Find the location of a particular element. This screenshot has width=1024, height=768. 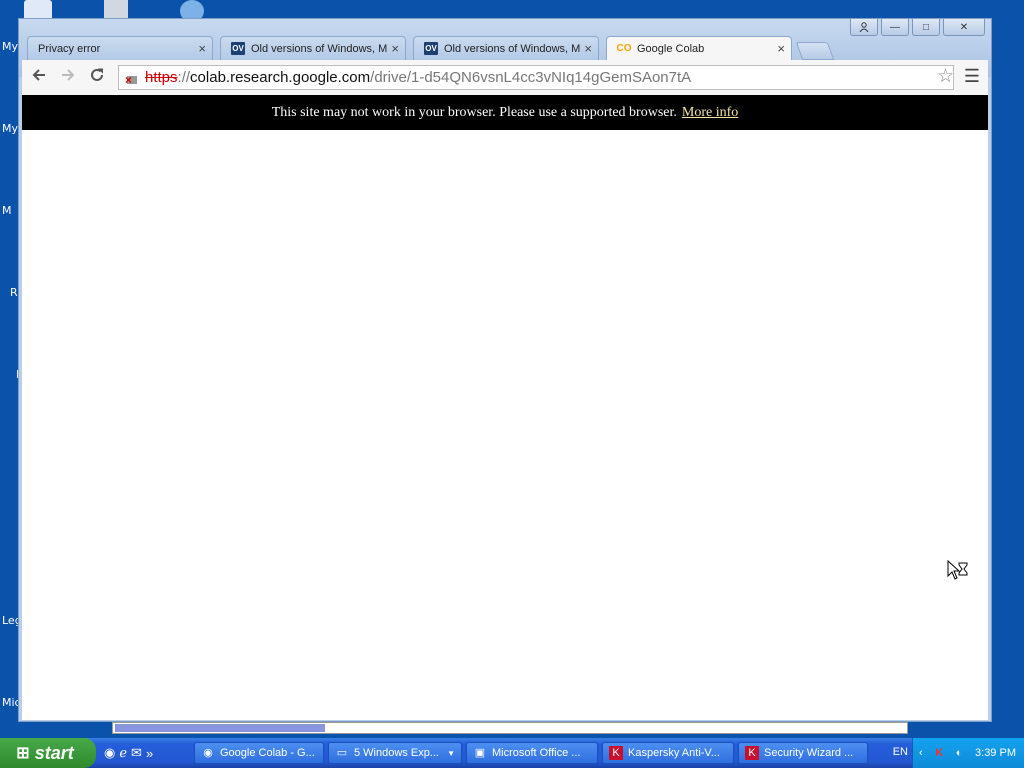

scrollbar-thumb is located at coordinates (220, 728).